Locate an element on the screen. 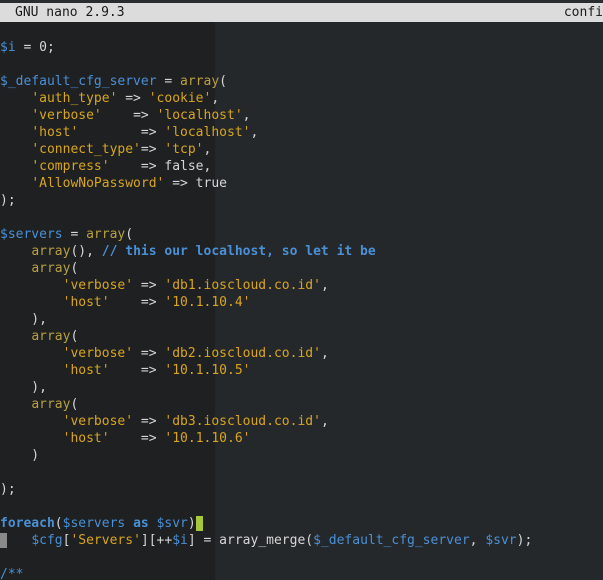  code-line-6: 'host' => 'localhost', is located at coordinates (145, 132).